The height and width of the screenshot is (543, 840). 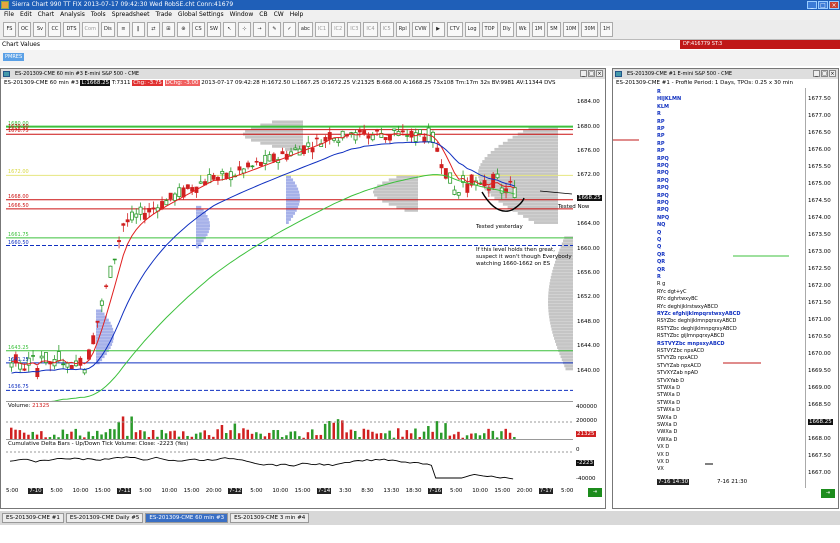 What do you see at coordinates (14, 57) in the screenshot?
I see `pm-button: PMRES` at bounding box center [14, 57].